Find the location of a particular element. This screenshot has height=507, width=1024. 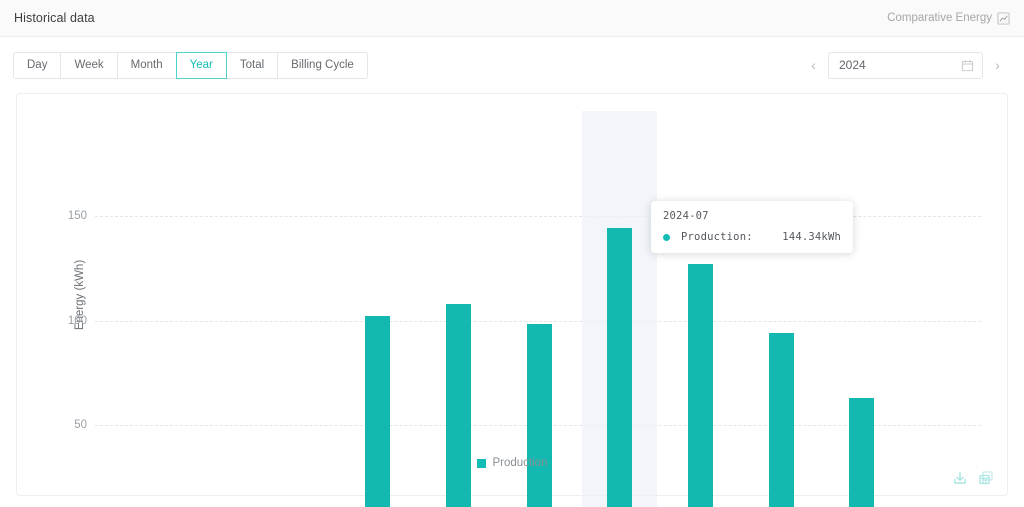

tooltip-series-name: Production: is located at coordinates (717, 237).